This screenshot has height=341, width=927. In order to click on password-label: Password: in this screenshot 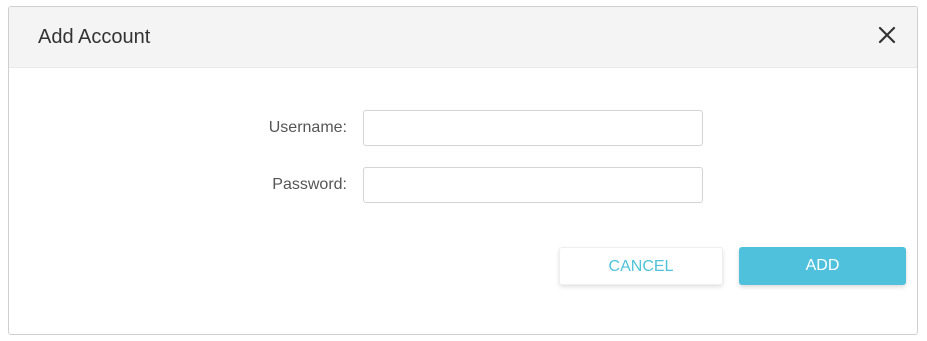, I will do `click(309, 184)`.